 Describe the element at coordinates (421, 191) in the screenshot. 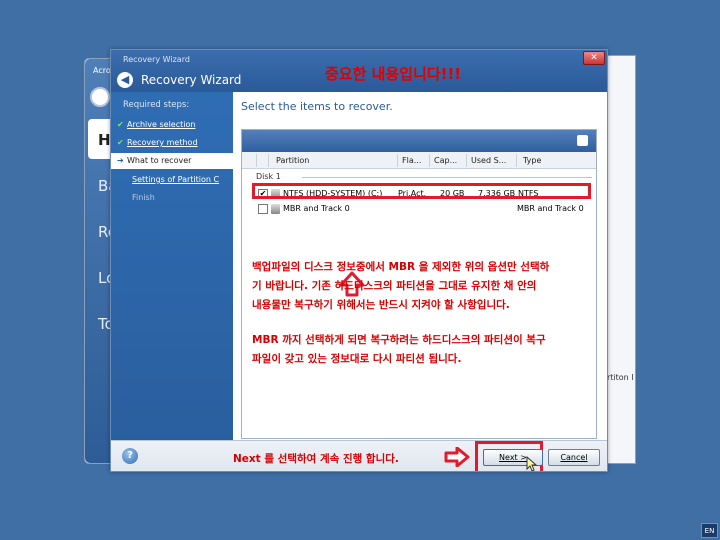

I see `selected-row-highlight` at that location.